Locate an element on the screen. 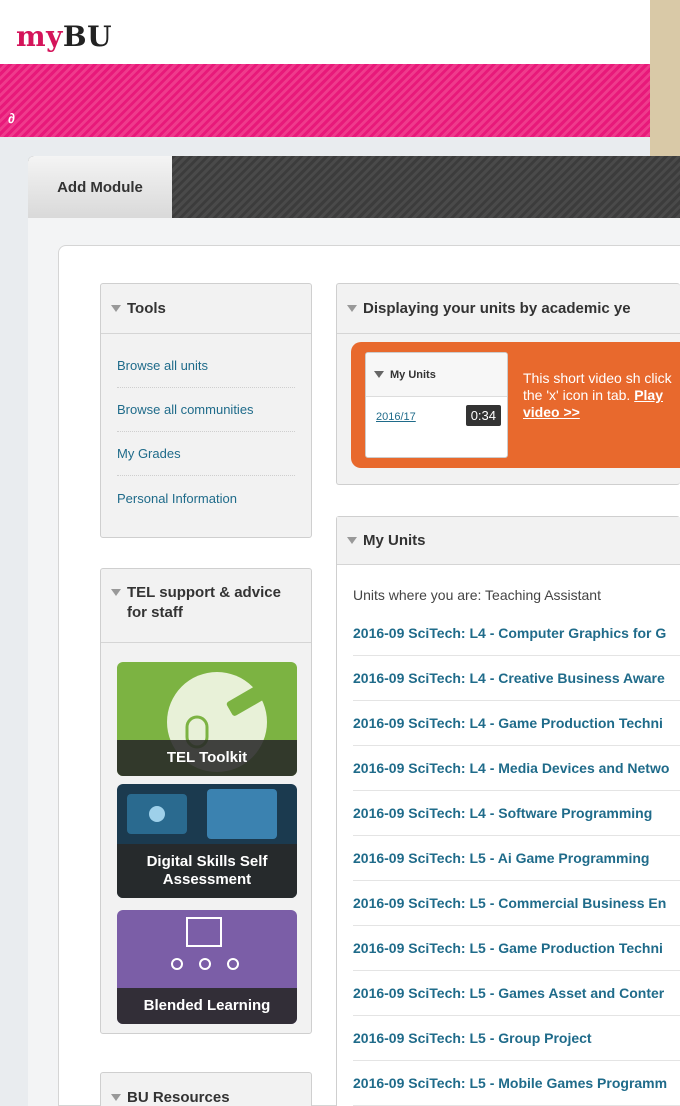 The image size is (680, 1106). pin-icon: ∂ is located at coordinates (15, 119).